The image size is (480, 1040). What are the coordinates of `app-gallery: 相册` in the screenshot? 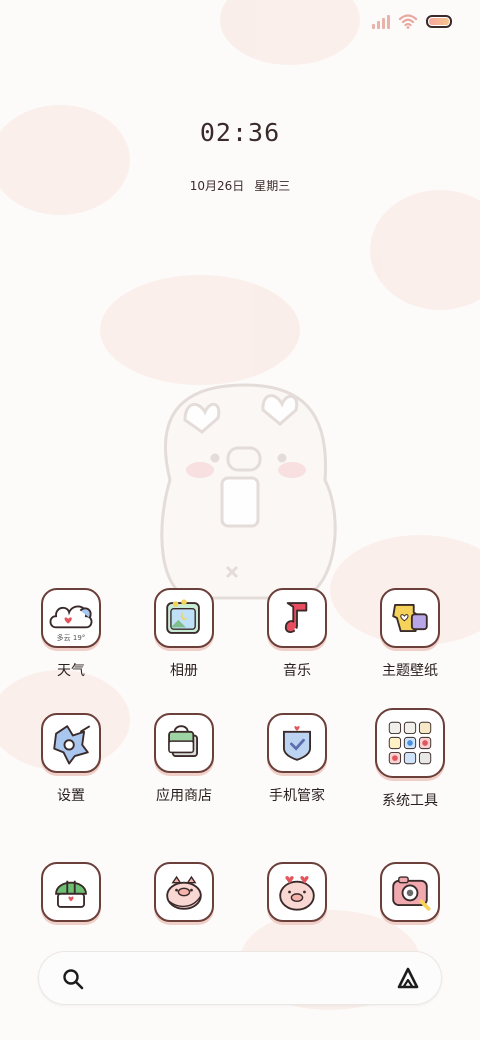 It's located at (184, 634).